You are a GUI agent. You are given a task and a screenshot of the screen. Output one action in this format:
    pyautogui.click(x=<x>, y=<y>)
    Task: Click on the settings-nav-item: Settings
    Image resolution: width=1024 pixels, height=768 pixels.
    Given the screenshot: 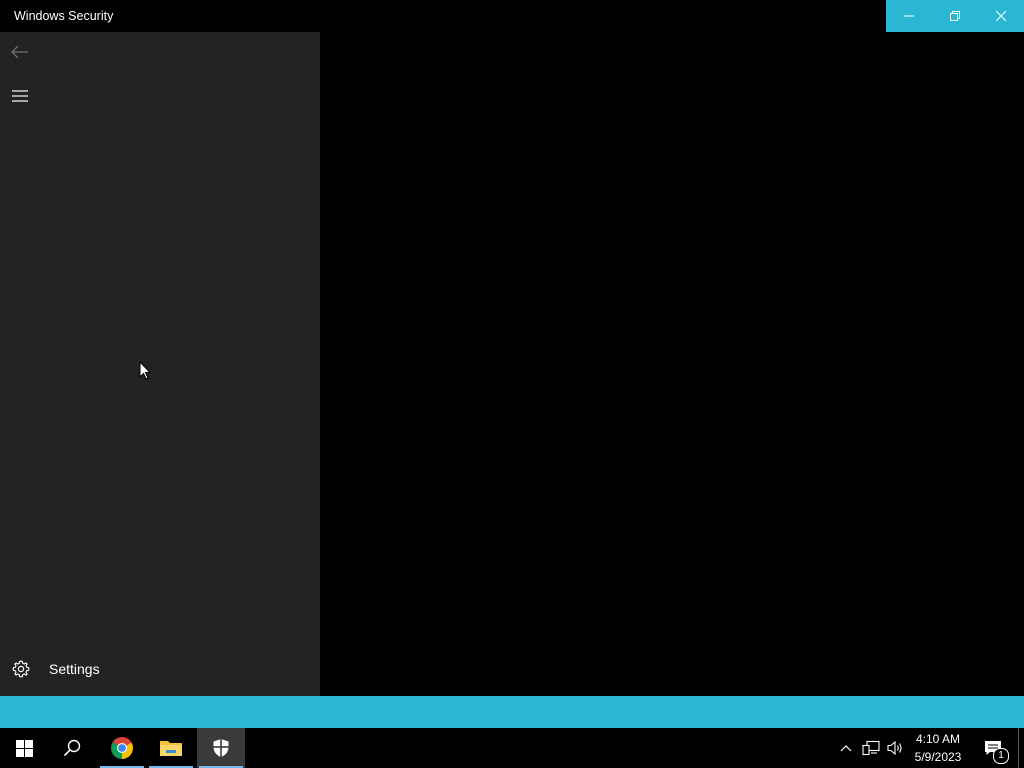 What is the action you would take?
    pyautogui.click(x=160, y=669)
    